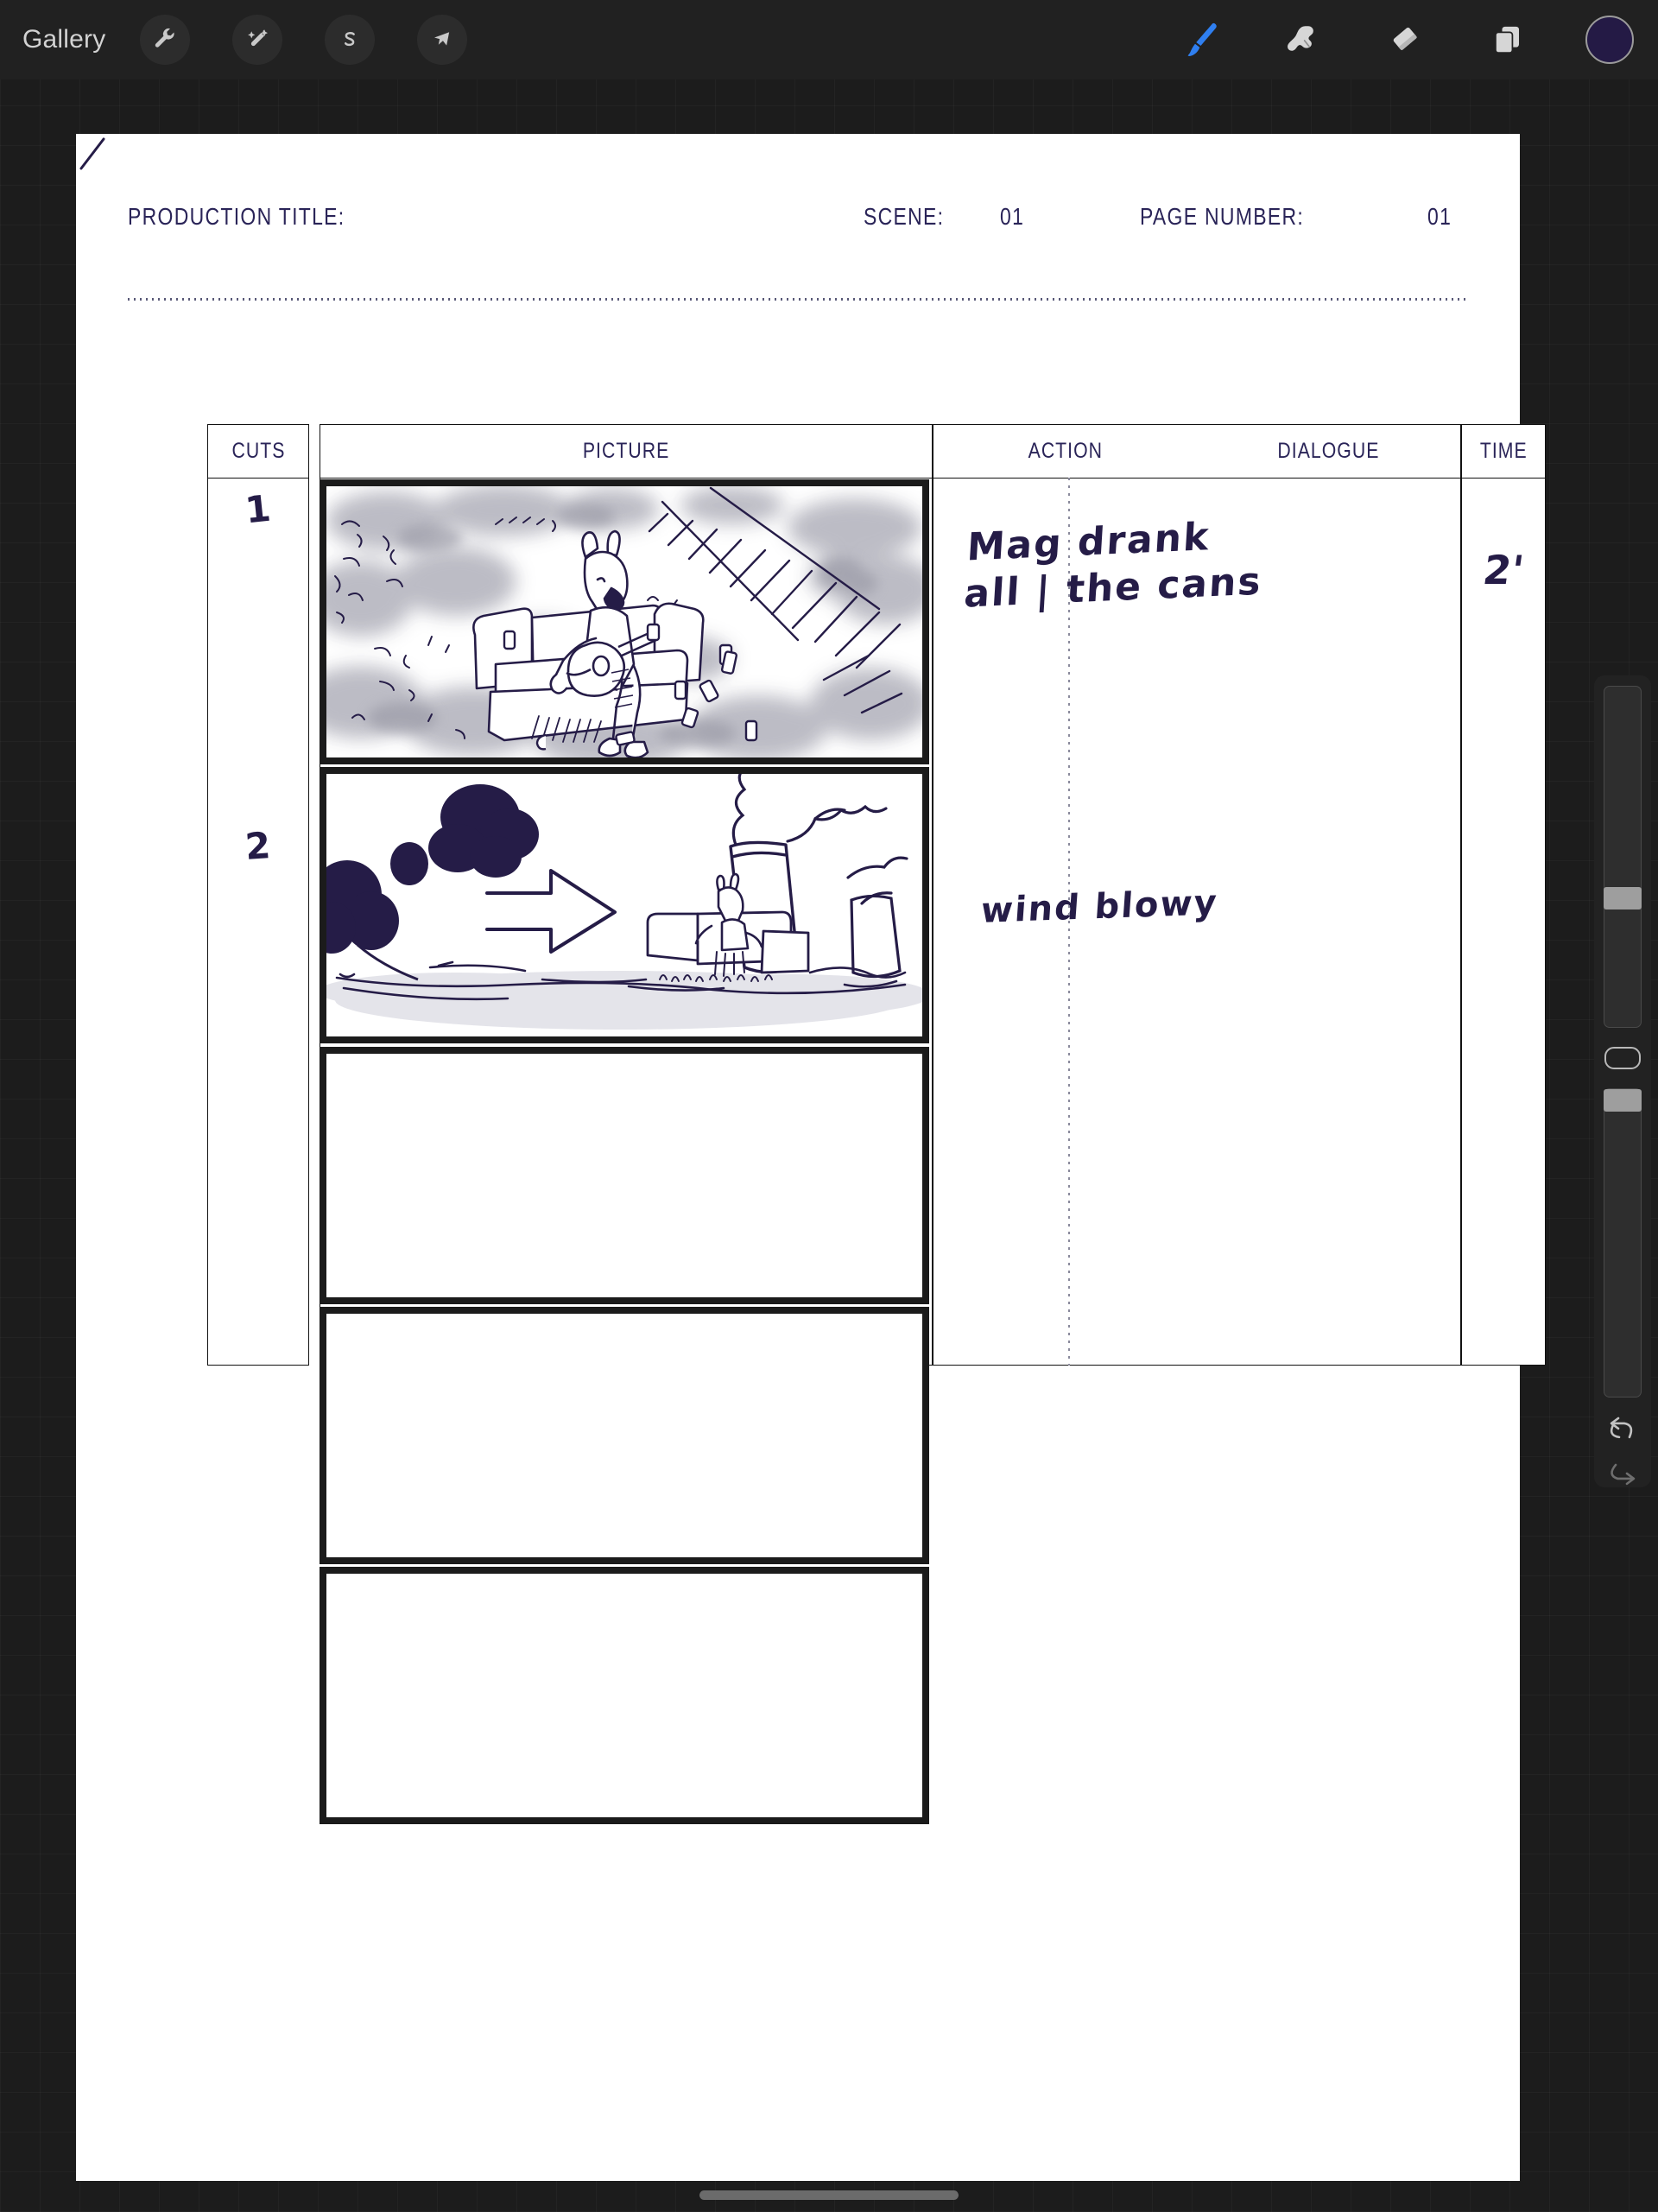 The height and width of the screenshot is (2212, 1658). I want to click on column-header-action-dialogue: ACTION DIALOGUE, so click(1197, 452).